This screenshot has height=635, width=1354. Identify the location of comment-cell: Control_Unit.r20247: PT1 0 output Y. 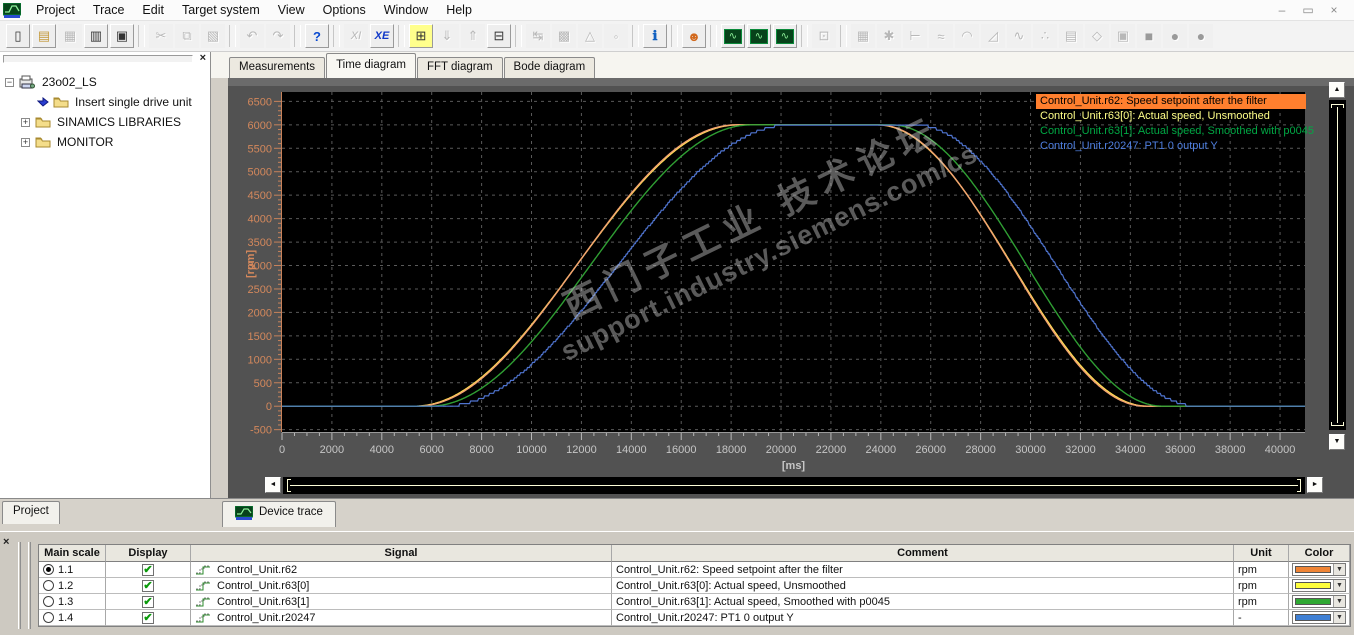
(923, 618).